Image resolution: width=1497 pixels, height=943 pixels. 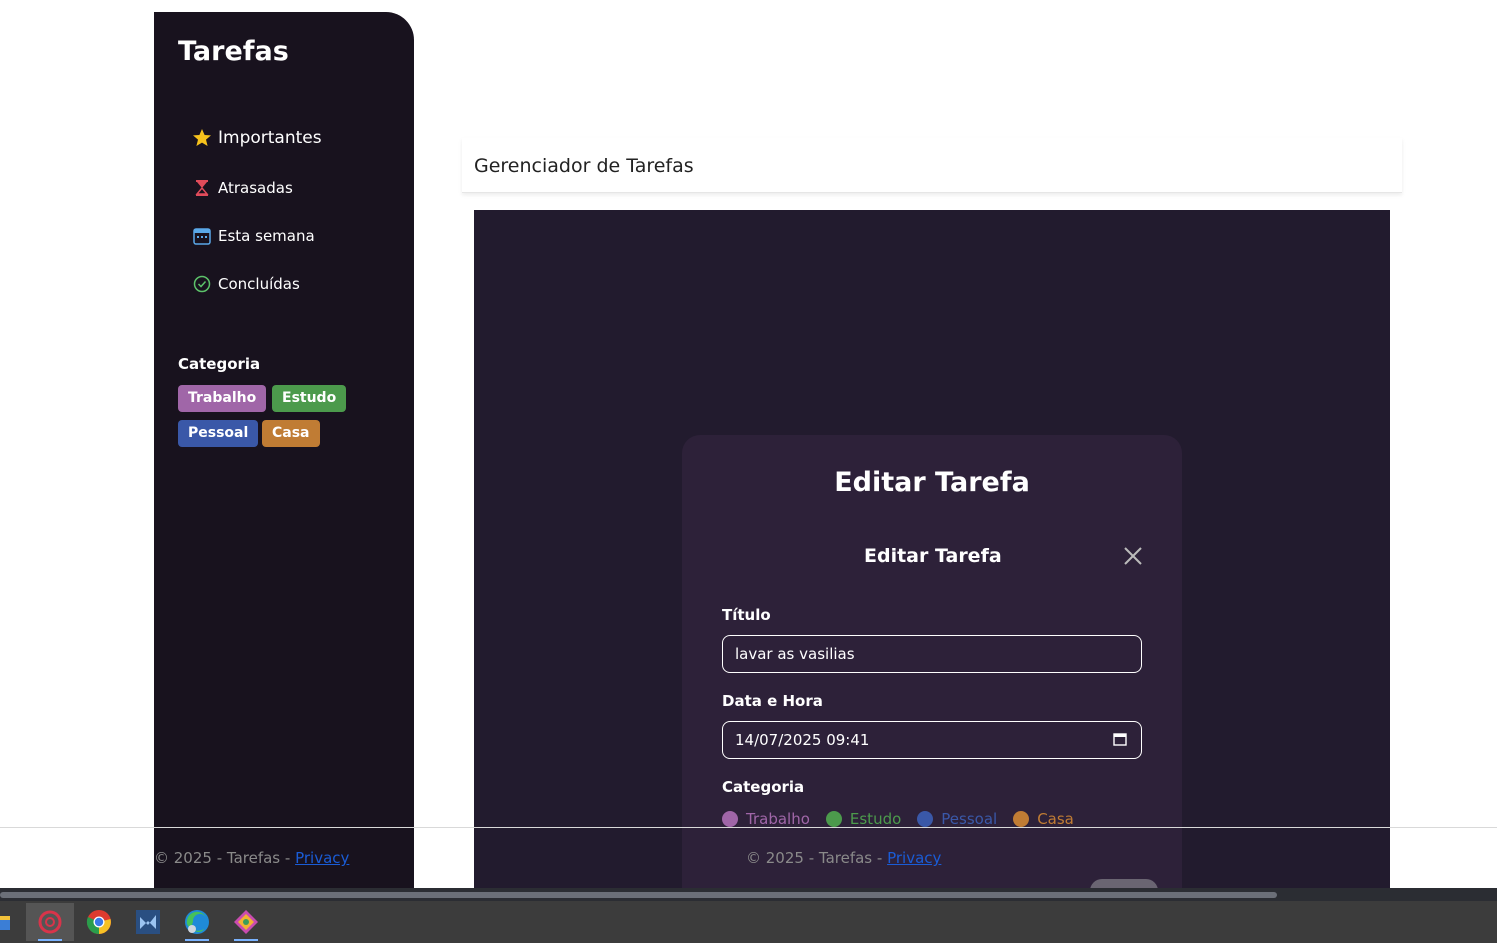 What do you see at coordinates (202, 137) in the screenshot?
I see `star-icon` at bounding box center [202, 137].